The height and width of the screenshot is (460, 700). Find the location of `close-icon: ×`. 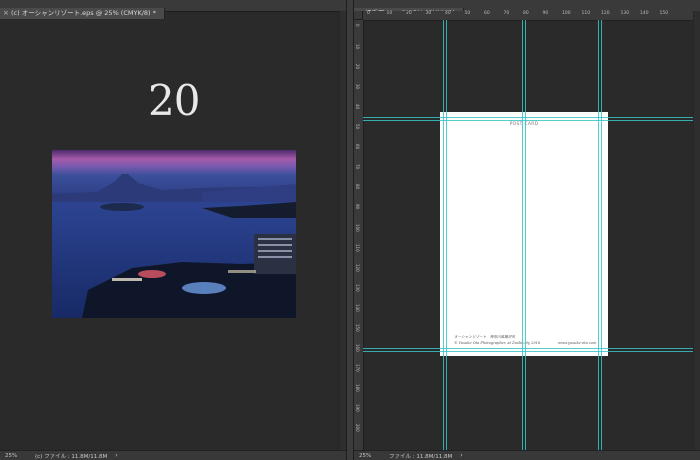

close-icon: × is located at coordinates (7, 13).